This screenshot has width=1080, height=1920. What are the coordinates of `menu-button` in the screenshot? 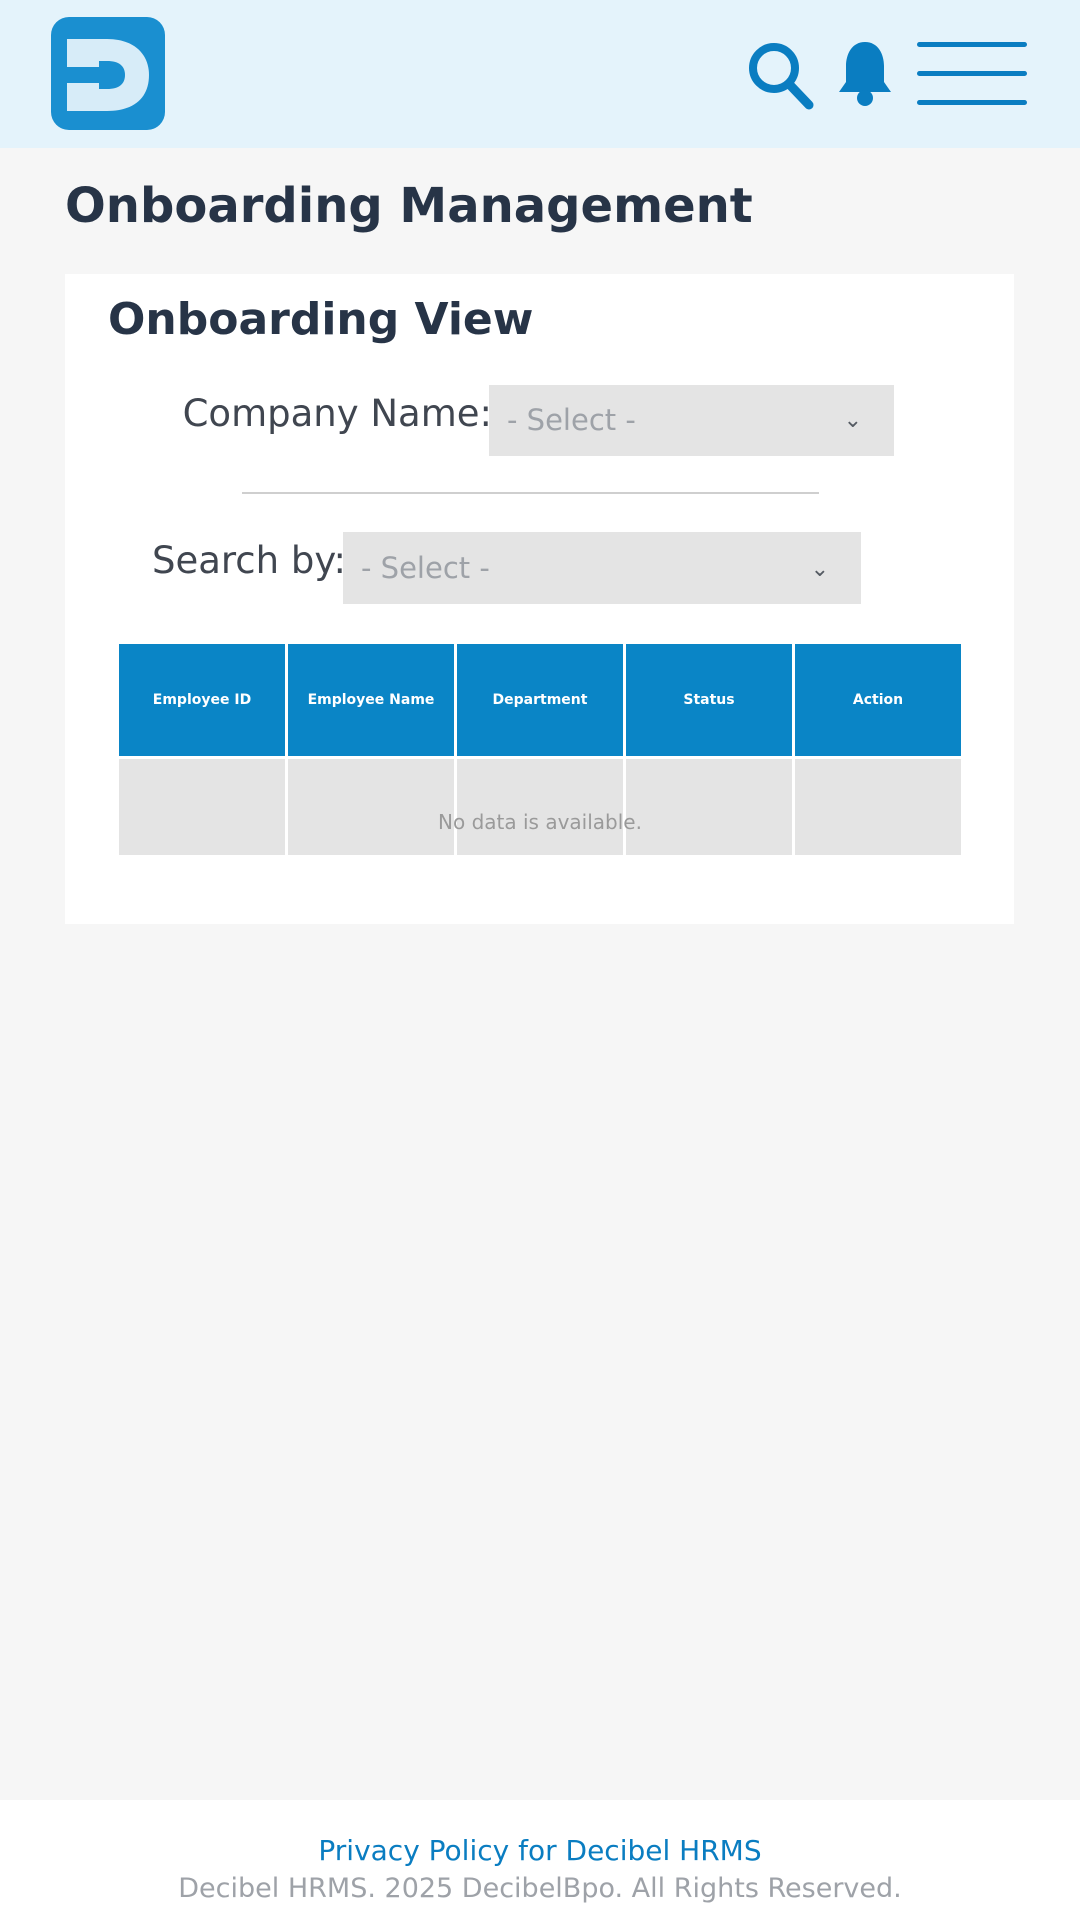 It's located at (972, 74).